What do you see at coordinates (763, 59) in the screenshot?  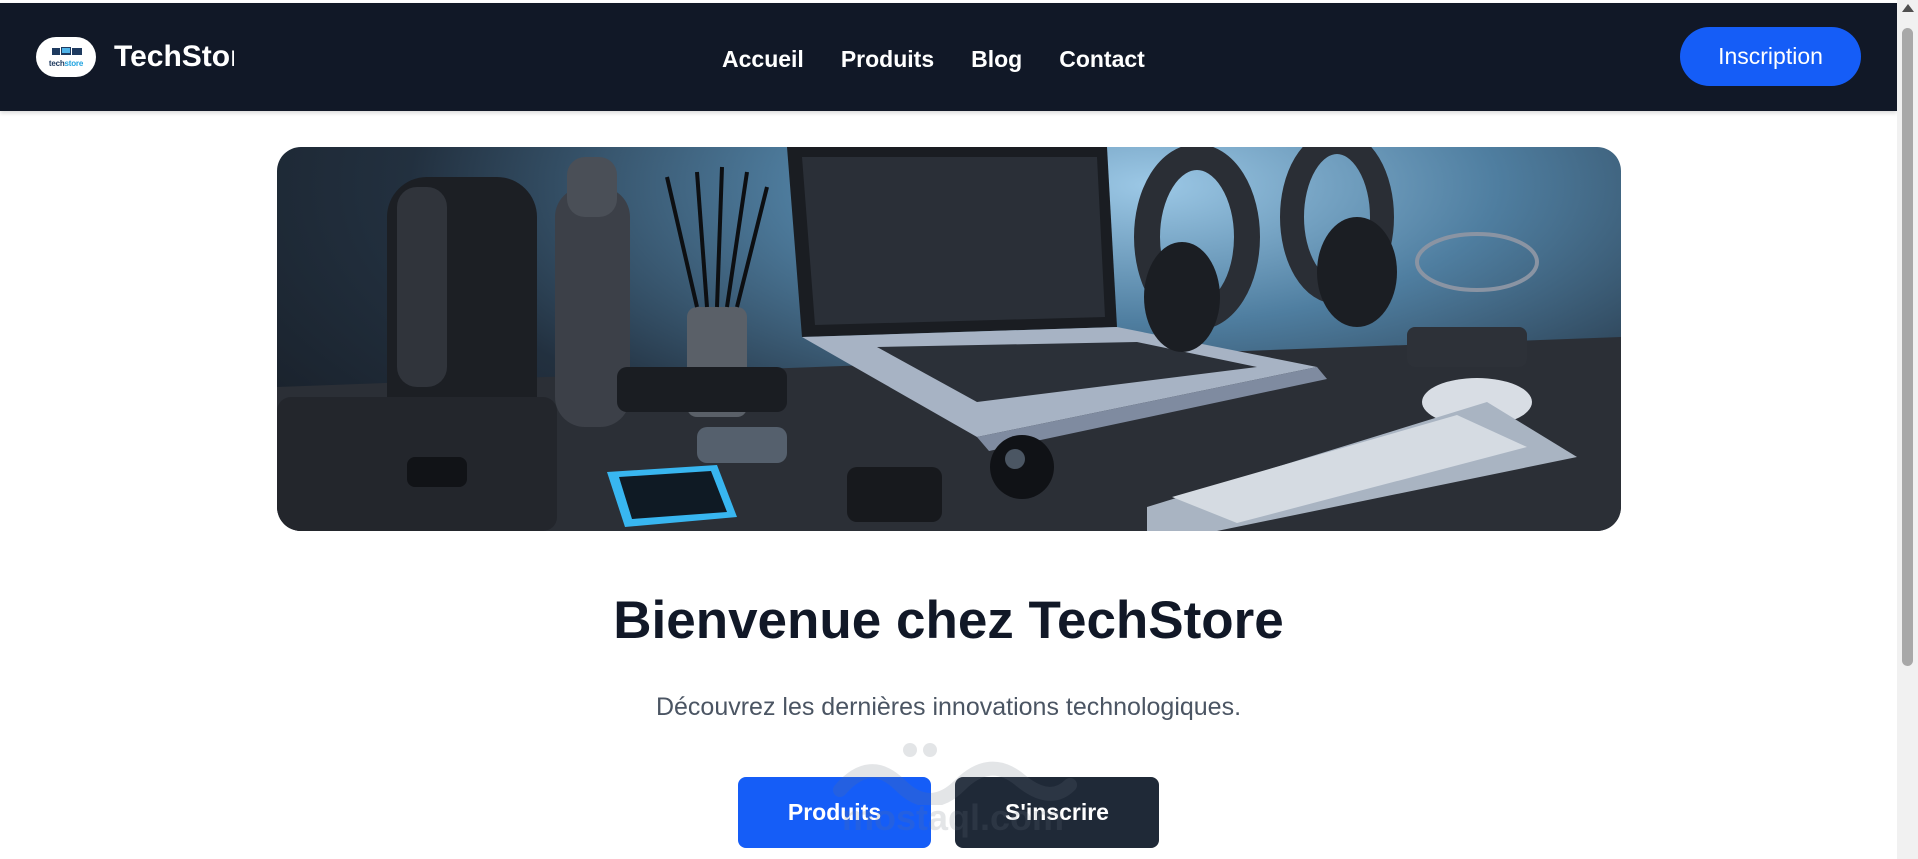 I see `nav-link-accueil: Accueil` at bounding box center [763, 59].